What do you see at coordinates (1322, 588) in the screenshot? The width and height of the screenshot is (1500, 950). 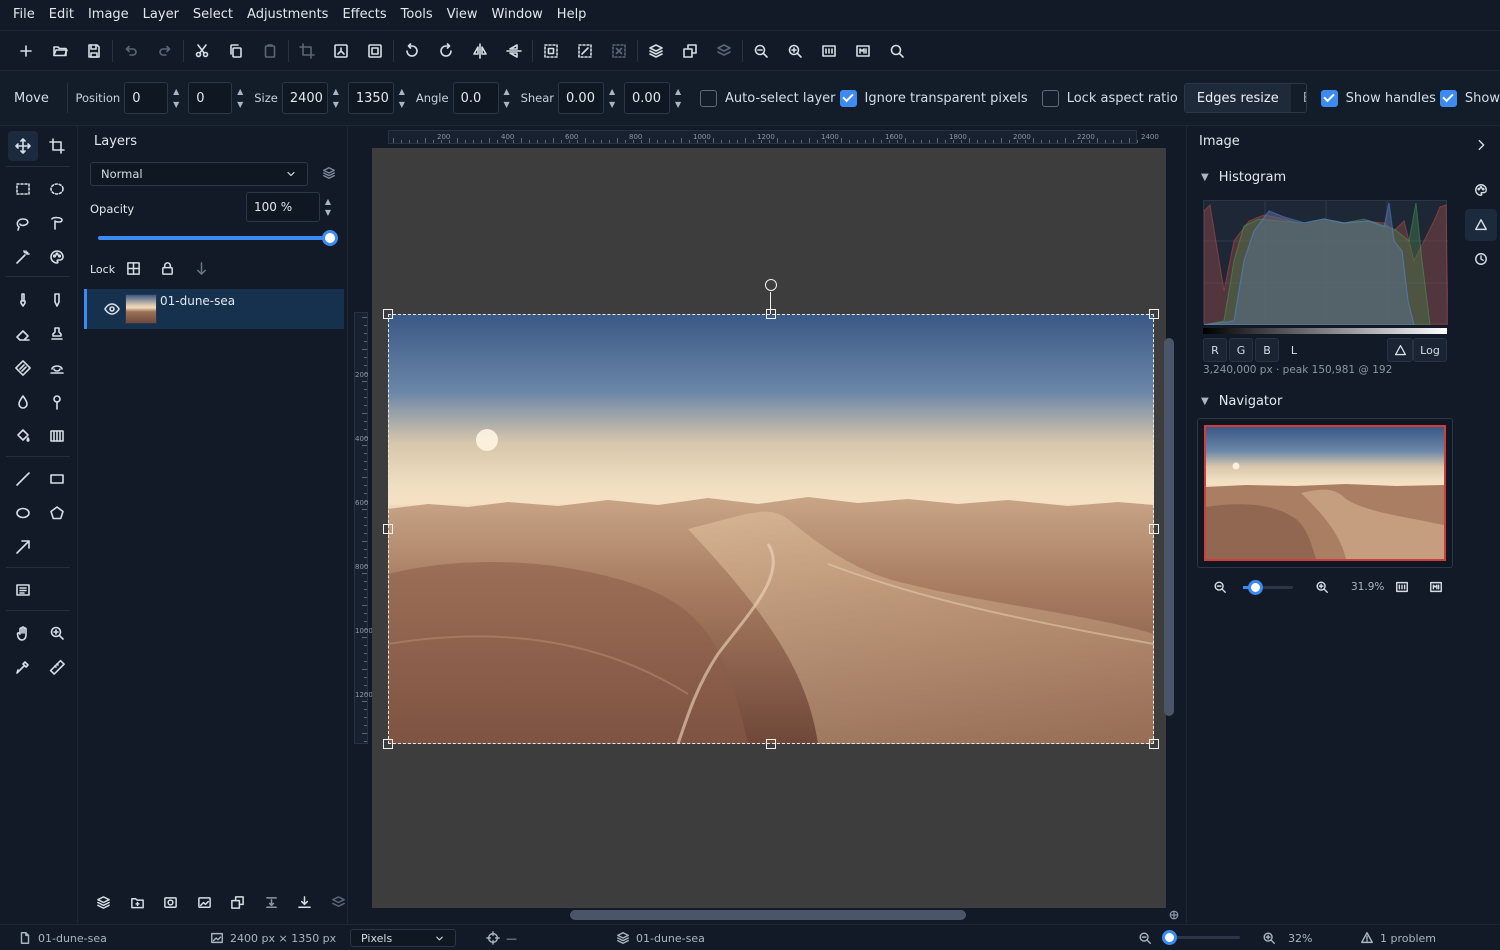 I see `navigator-zoom-in-button` at bounding box center [1322, 588].